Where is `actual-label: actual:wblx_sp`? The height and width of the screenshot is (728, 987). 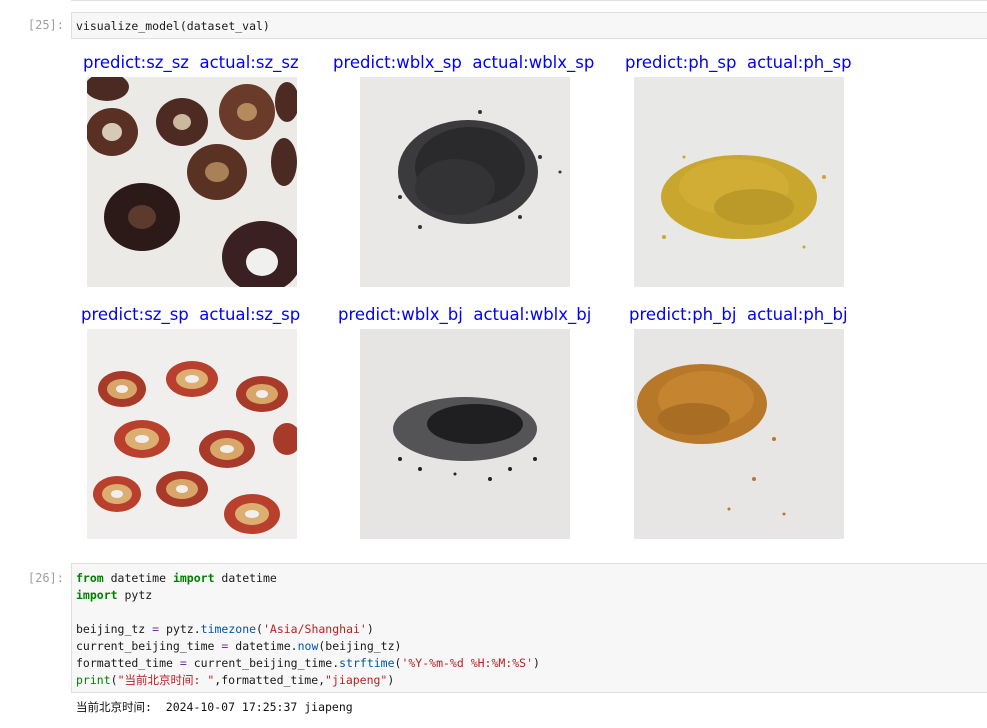 actual-label: actual:wblx_sp is located at coordinates (533, 62).